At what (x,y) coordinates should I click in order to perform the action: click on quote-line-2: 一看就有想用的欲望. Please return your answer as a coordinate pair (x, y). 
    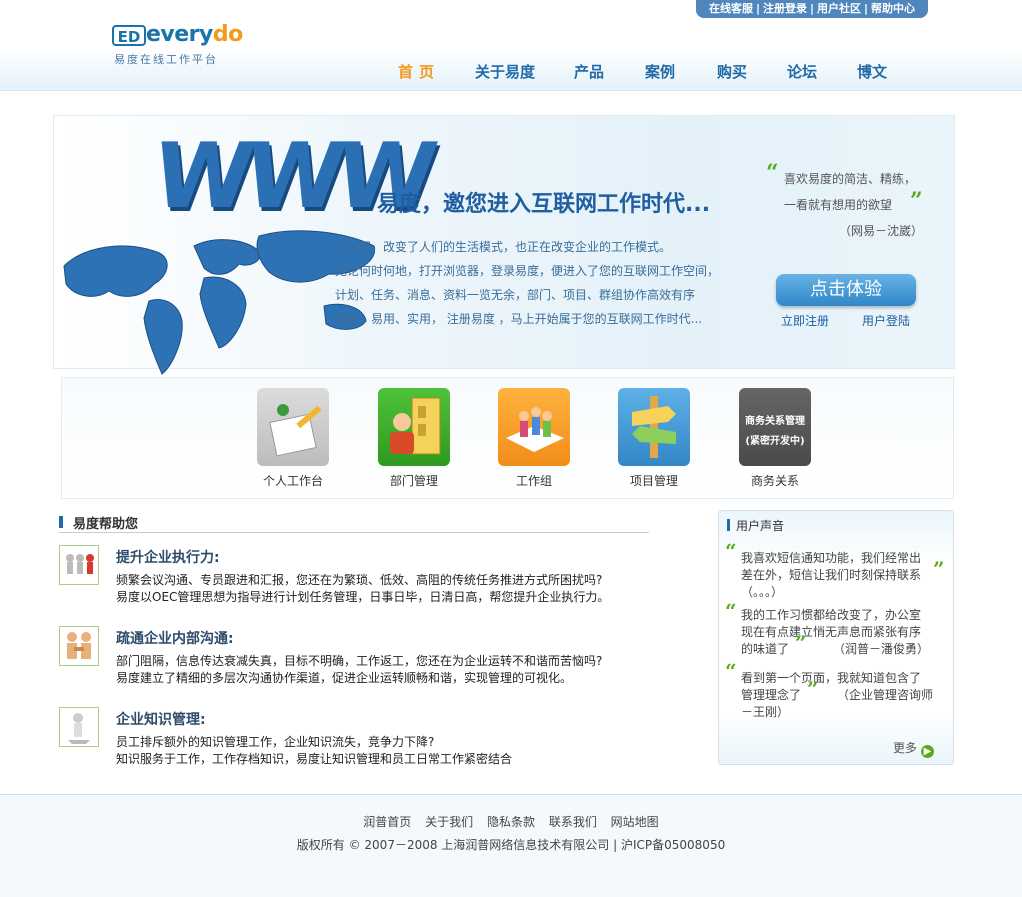
    Looking at the image, I should click on (838, 205).